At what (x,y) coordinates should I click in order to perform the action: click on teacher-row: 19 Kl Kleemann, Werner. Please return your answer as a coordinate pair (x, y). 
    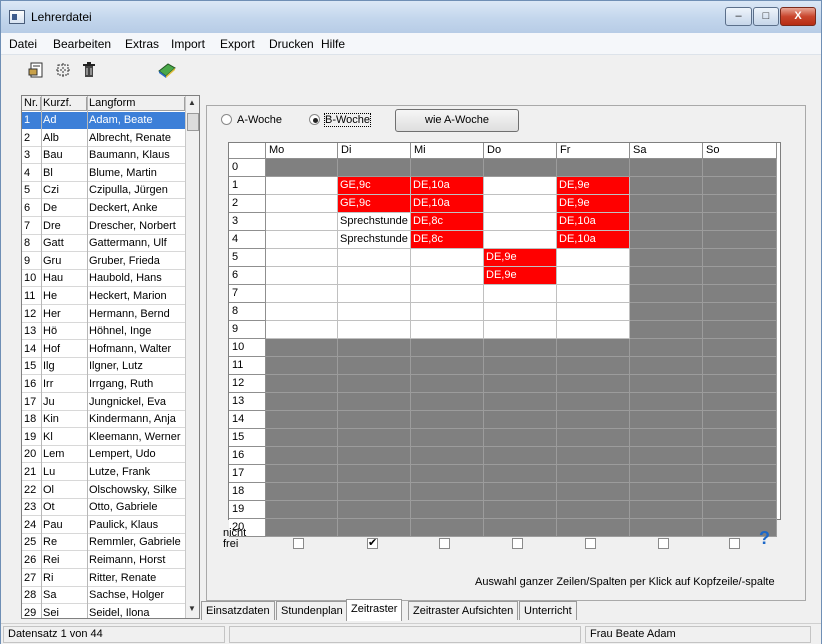
    Looking at the image, I should click on (103, 437).